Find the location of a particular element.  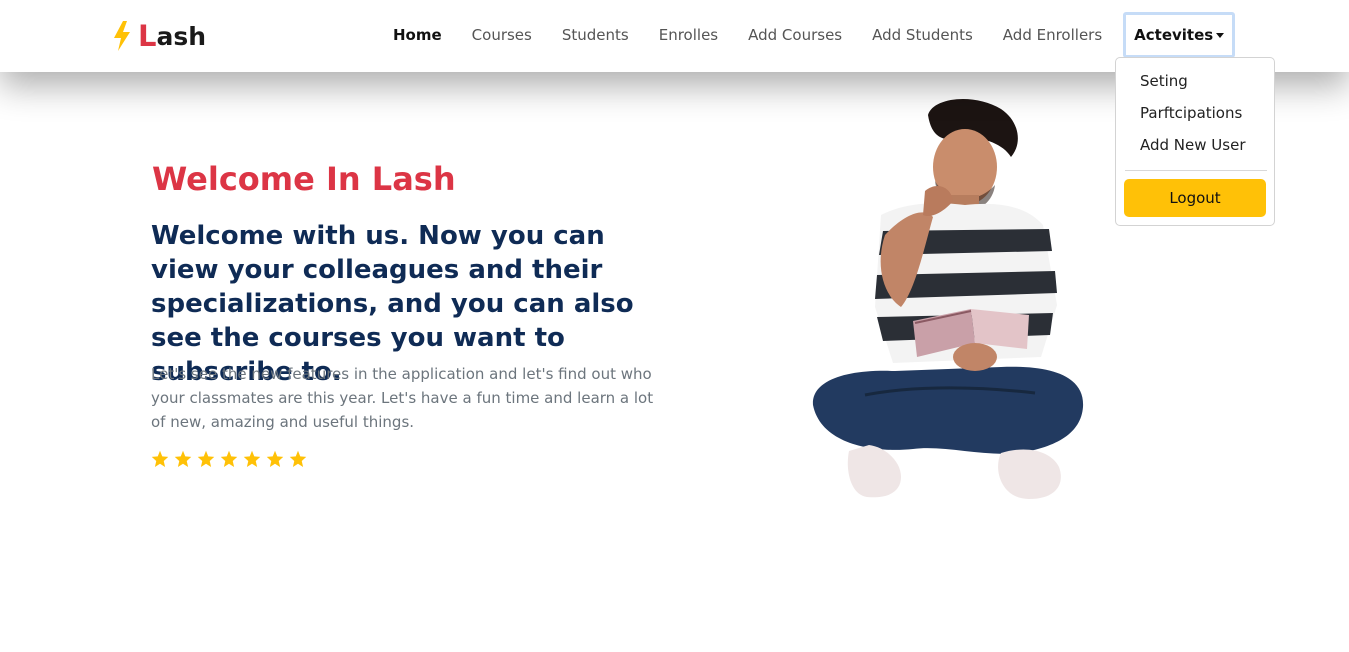

dropdown-item-add-new-user: Add New User is located at coordinates (1192, 145).